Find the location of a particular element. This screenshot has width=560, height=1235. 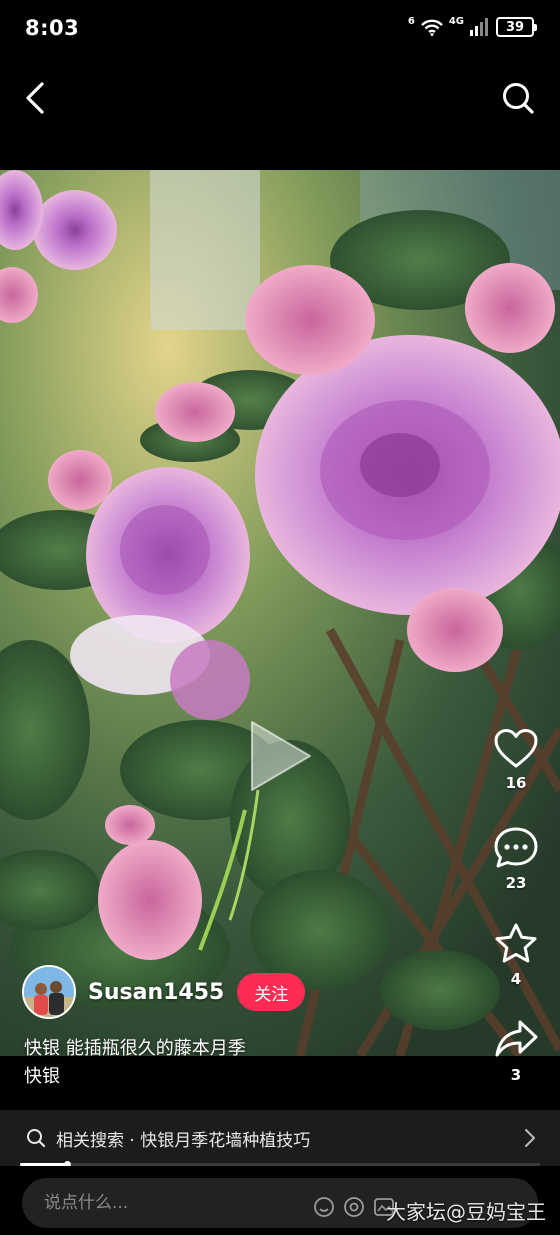

comment-button: 23 is located at coordinates (516, 859).